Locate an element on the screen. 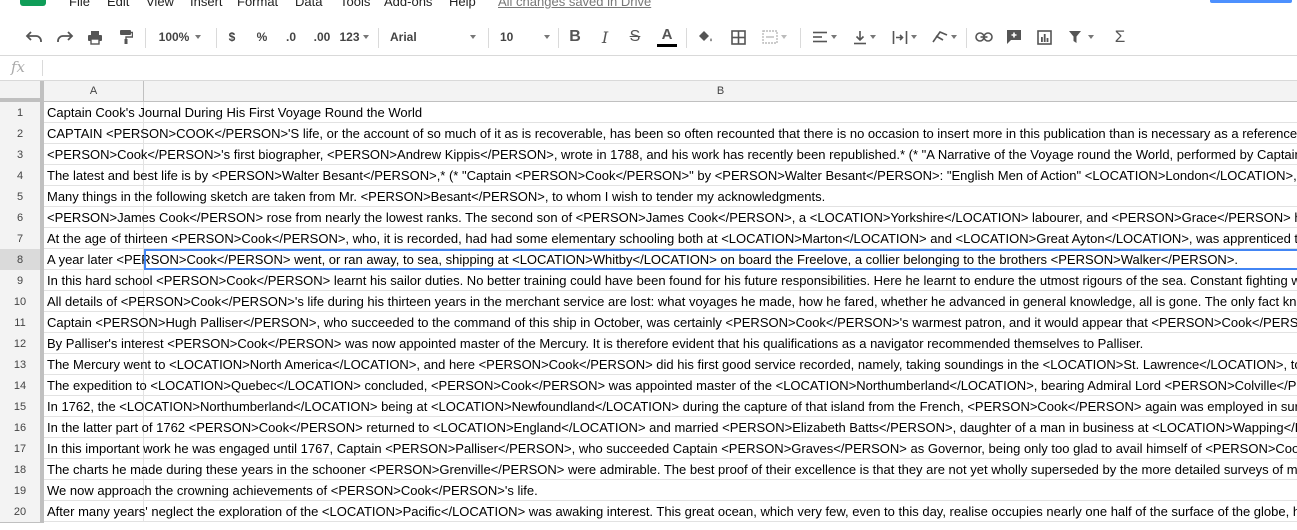  column-header-b: B is located at coordinates (720, 91).